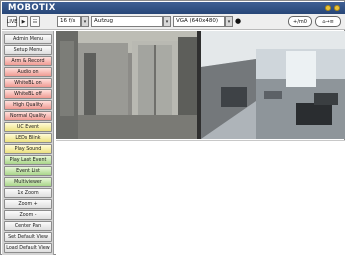 This screenshot has width=345, height=255. Describe the element at coordinates (229, 21) in the screenshot. I see `resolution-dropdown-arrow-icon: ▾` at that location.